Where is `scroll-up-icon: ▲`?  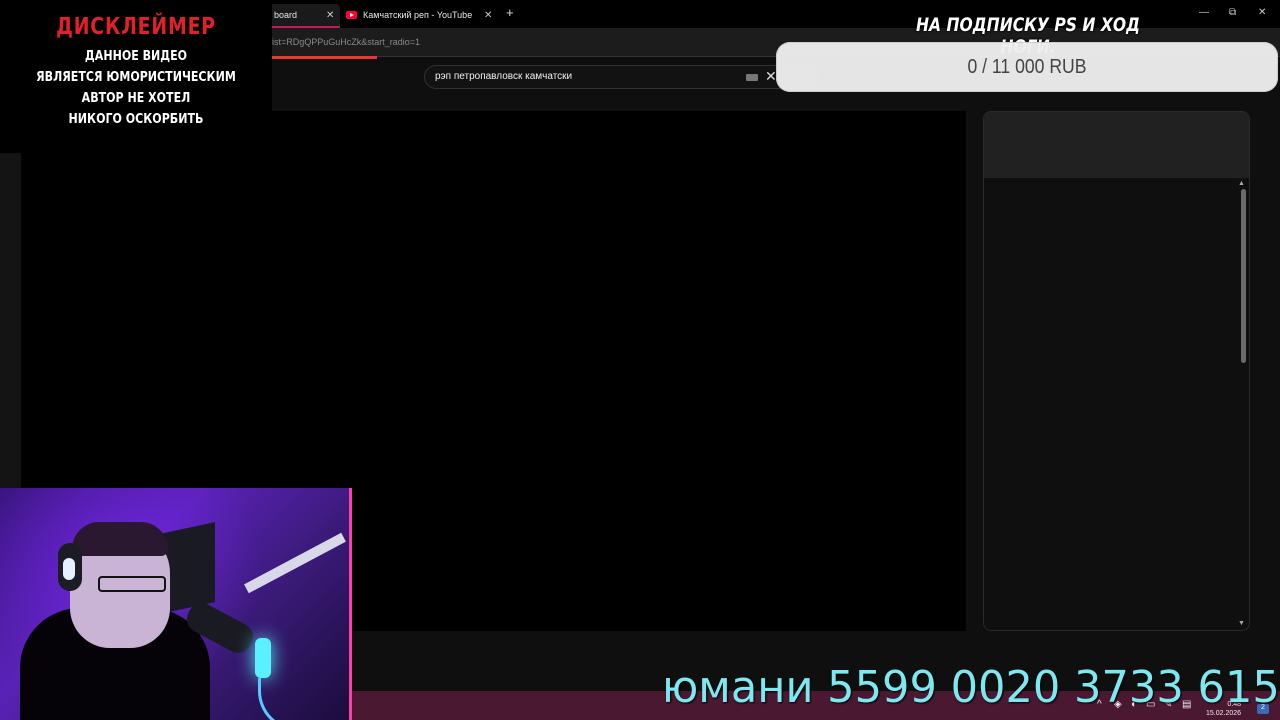 scroll-up-icon: ▲ is located at coordinates (1241, 183).